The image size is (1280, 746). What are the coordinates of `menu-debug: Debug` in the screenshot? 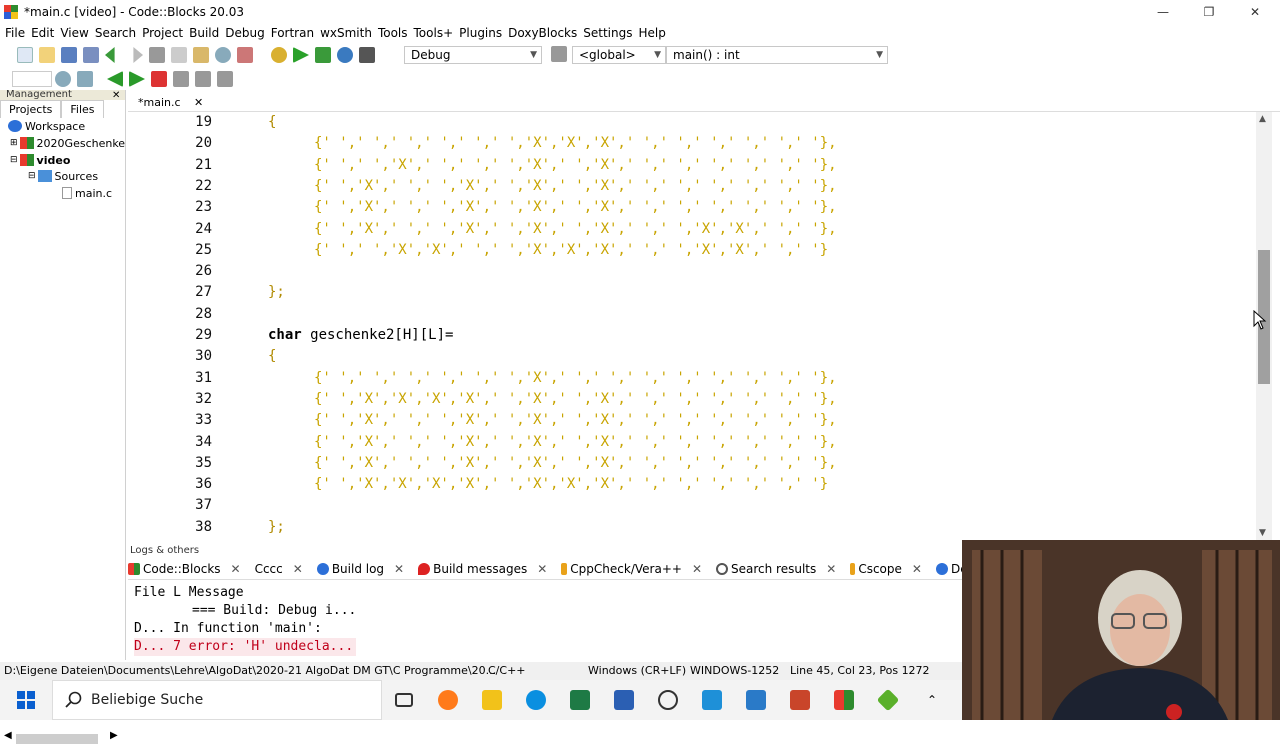 It's located at (244, 33).